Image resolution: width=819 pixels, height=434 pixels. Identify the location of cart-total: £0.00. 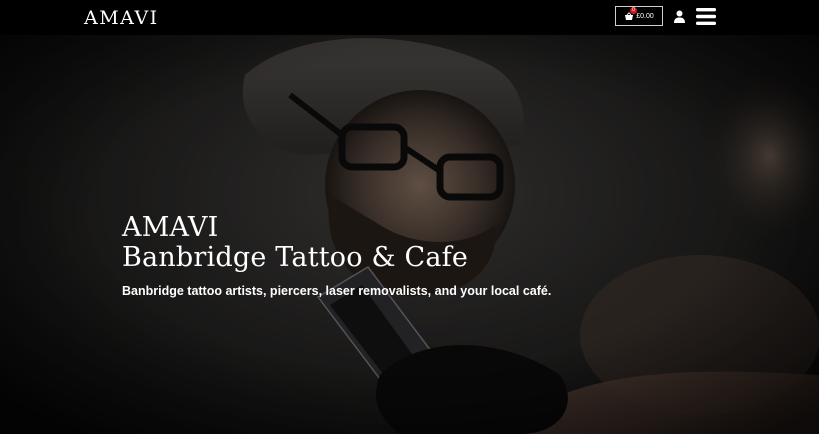
(645, 16).